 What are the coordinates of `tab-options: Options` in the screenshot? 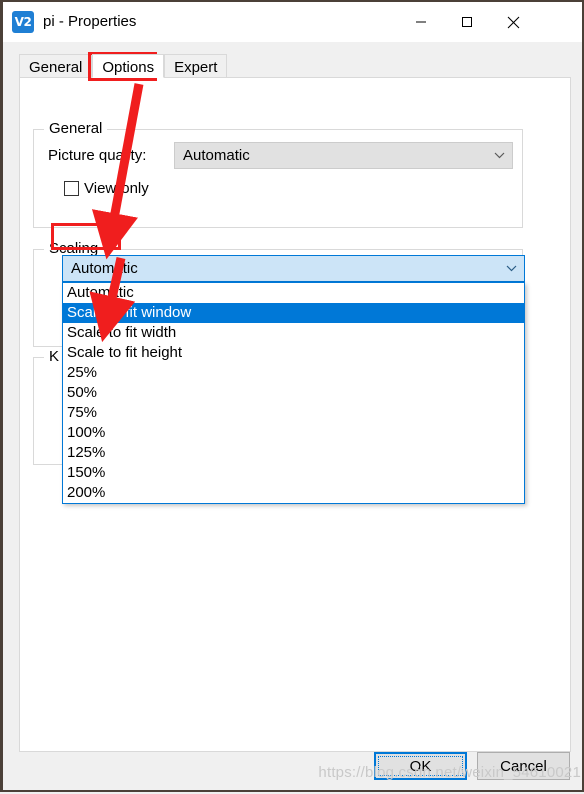 It's located at (128, 66).